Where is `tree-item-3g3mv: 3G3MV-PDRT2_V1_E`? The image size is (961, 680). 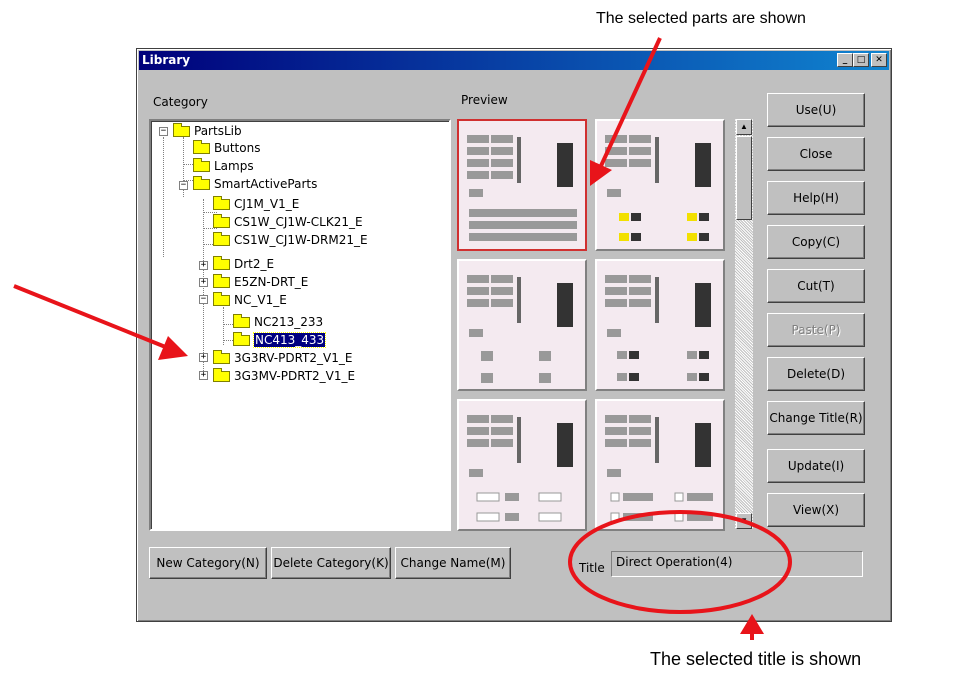
tree-item-3g3mv: 3G3MV-PDRT2_V1_E is located at coordinates (284, 376).